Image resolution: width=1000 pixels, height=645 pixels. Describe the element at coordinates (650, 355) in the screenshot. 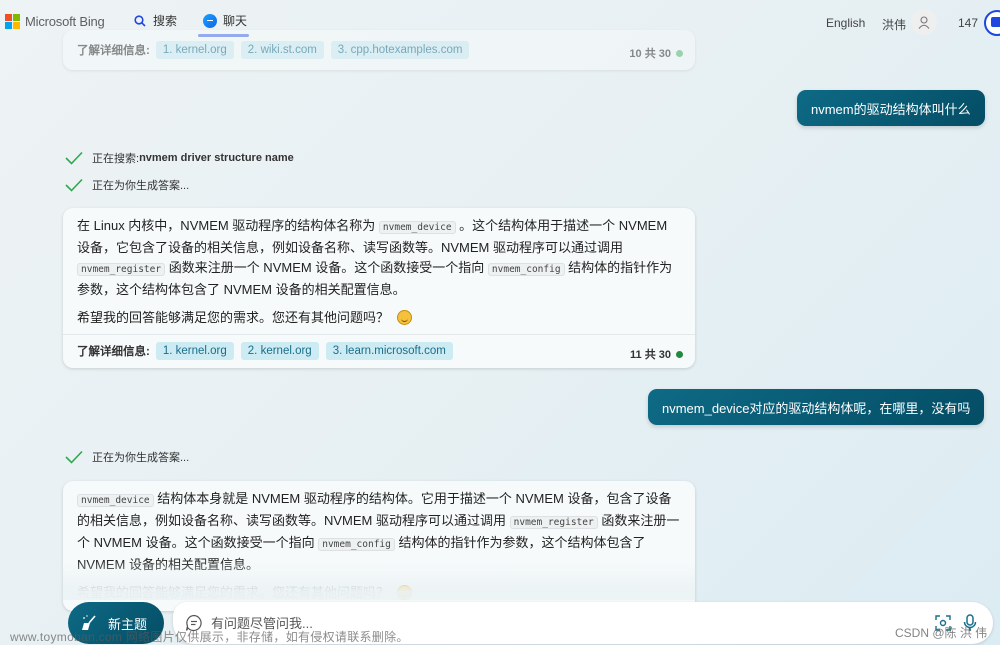

I see `turn-counter-text: 11 共 30` at that location.